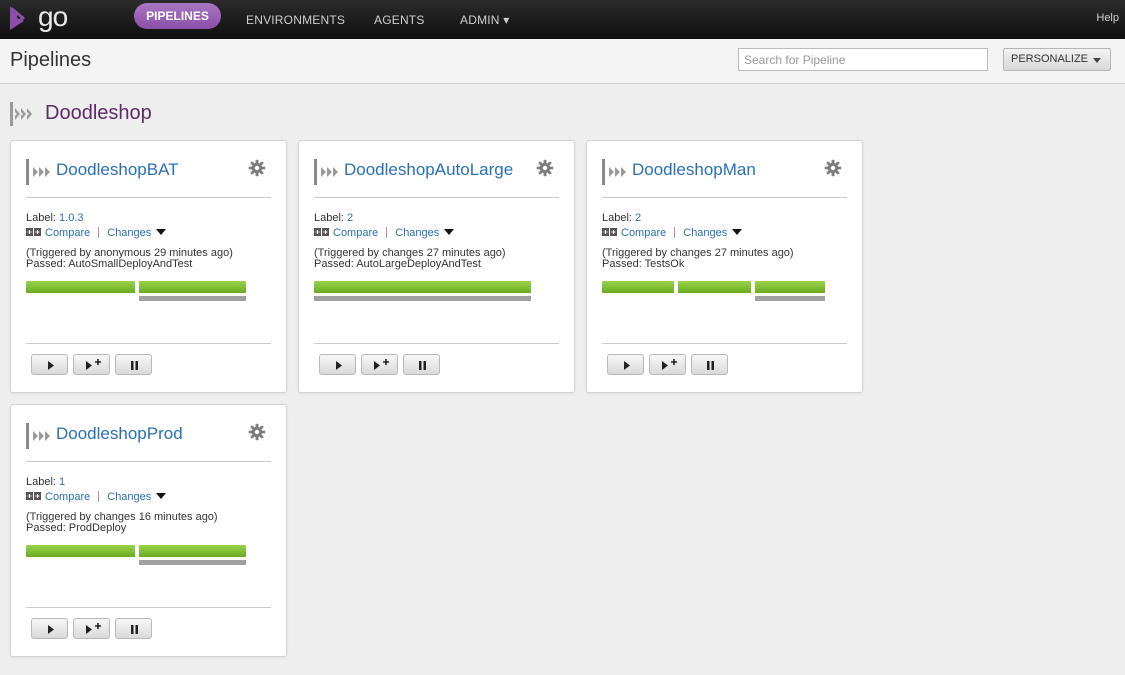  What do you see at coordinates (484, 20) in the screenshot?
I see `nav-admin: ADMIN ▾` at bounding box center [484, 20].